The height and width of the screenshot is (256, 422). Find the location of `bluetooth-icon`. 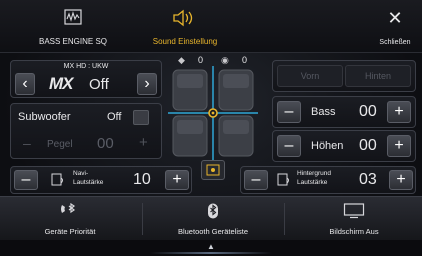

bluetooth-icon is located at coordinates (213, 211).